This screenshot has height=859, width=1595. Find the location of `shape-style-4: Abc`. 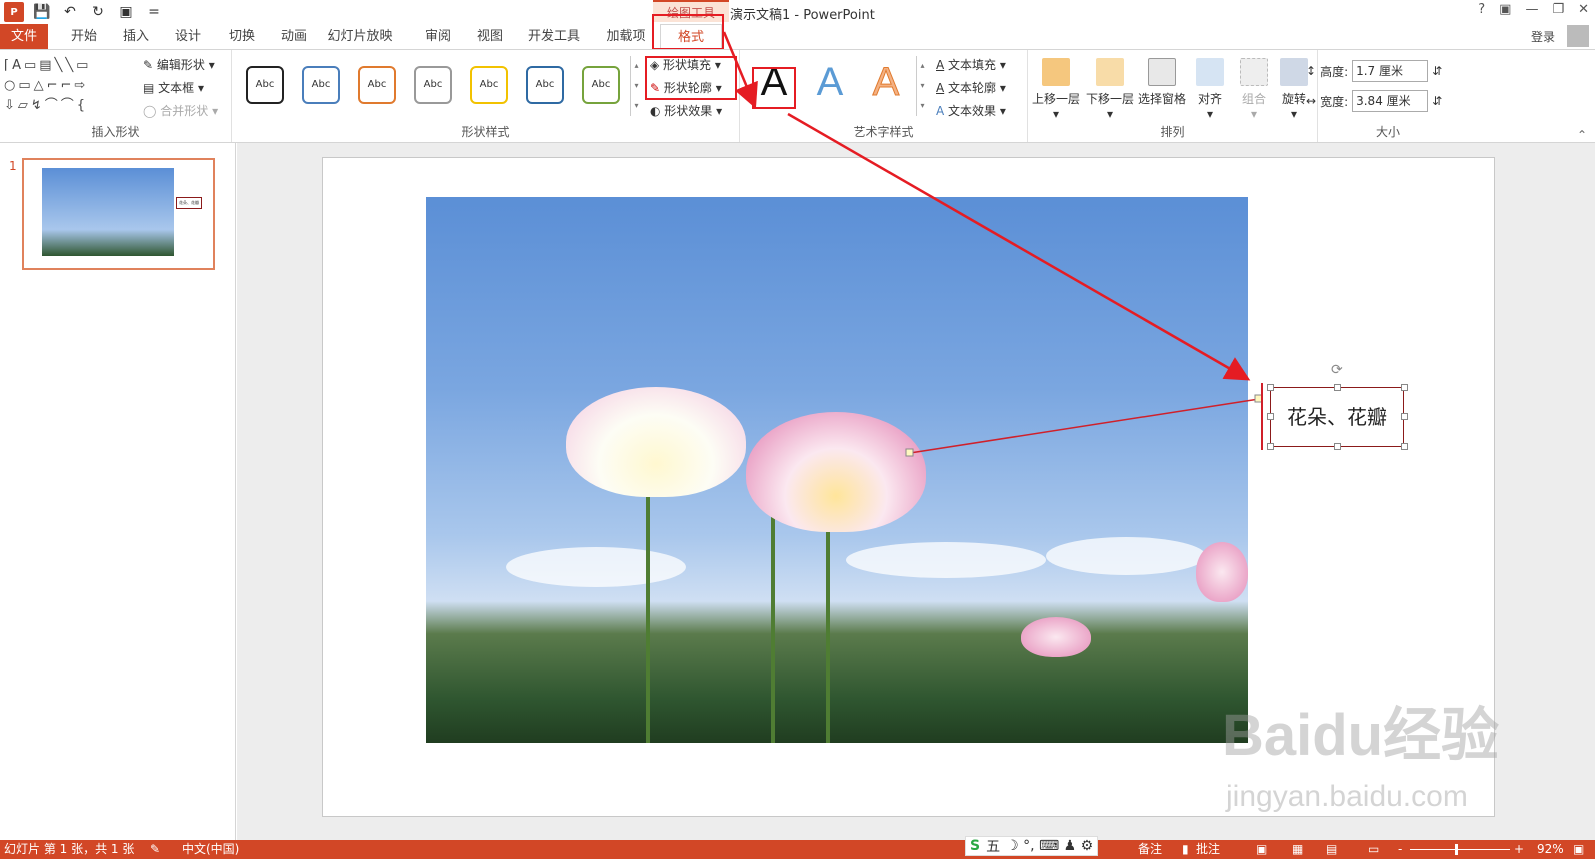

shape-style-4: Abc is located at coordinates (433, 85).